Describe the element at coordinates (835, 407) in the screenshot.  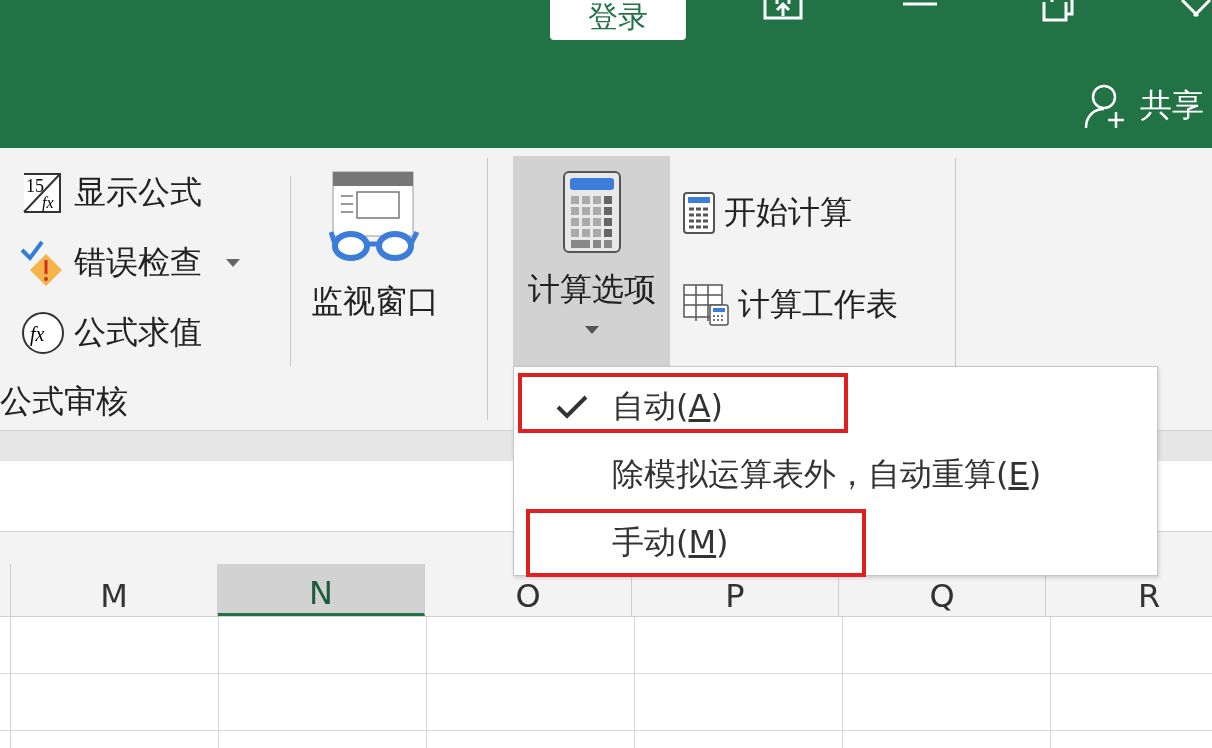
I see `menu-item: 自动(A)` at that location.